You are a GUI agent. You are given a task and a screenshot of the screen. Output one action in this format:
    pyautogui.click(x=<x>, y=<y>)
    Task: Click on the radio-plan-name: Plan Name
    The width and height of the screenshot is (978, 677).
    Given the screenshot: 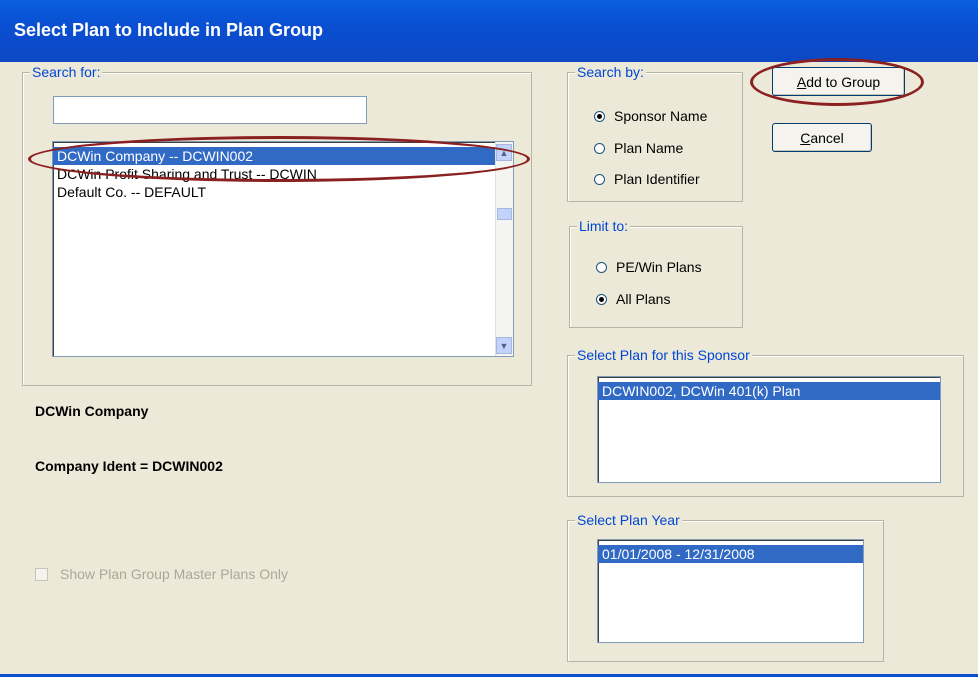 What is the action you would take?
    pyautogui.click(x=638, y=148)
    